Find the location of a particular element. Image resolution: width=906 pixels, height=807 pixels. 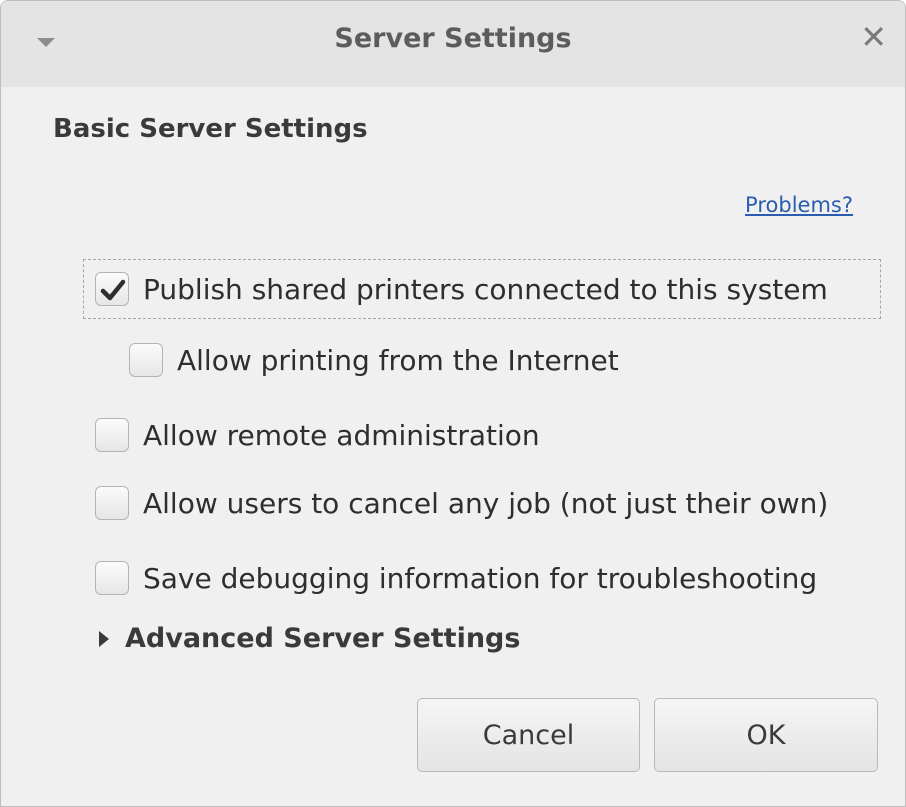

close-icon: ✕ is located at coordinates (873, 37).